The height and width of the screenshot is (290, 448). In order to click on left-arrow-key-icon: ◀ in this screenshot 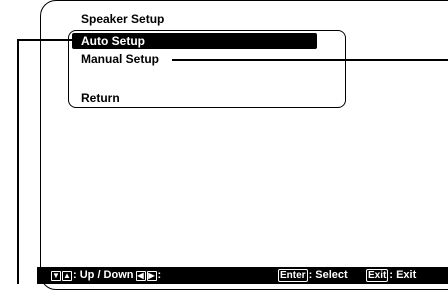, I will do `click(140, 275)`.